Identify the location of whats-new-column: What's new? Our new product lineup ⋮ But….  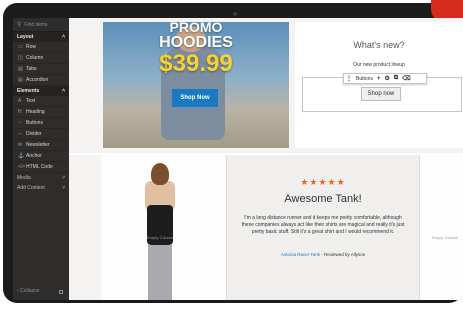
(379, 85).